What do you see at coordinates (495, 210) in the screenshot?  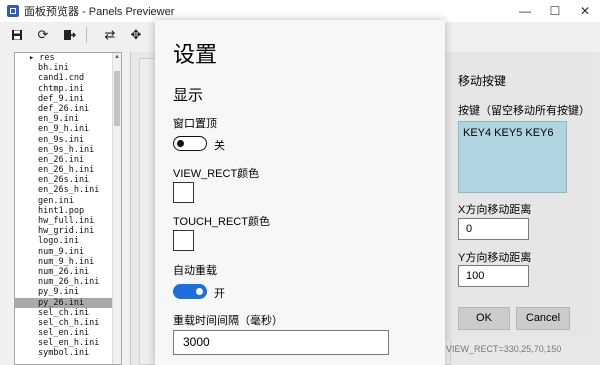 I see `x-distance-label: X方向移动距离` at bounding box center [495, 210].